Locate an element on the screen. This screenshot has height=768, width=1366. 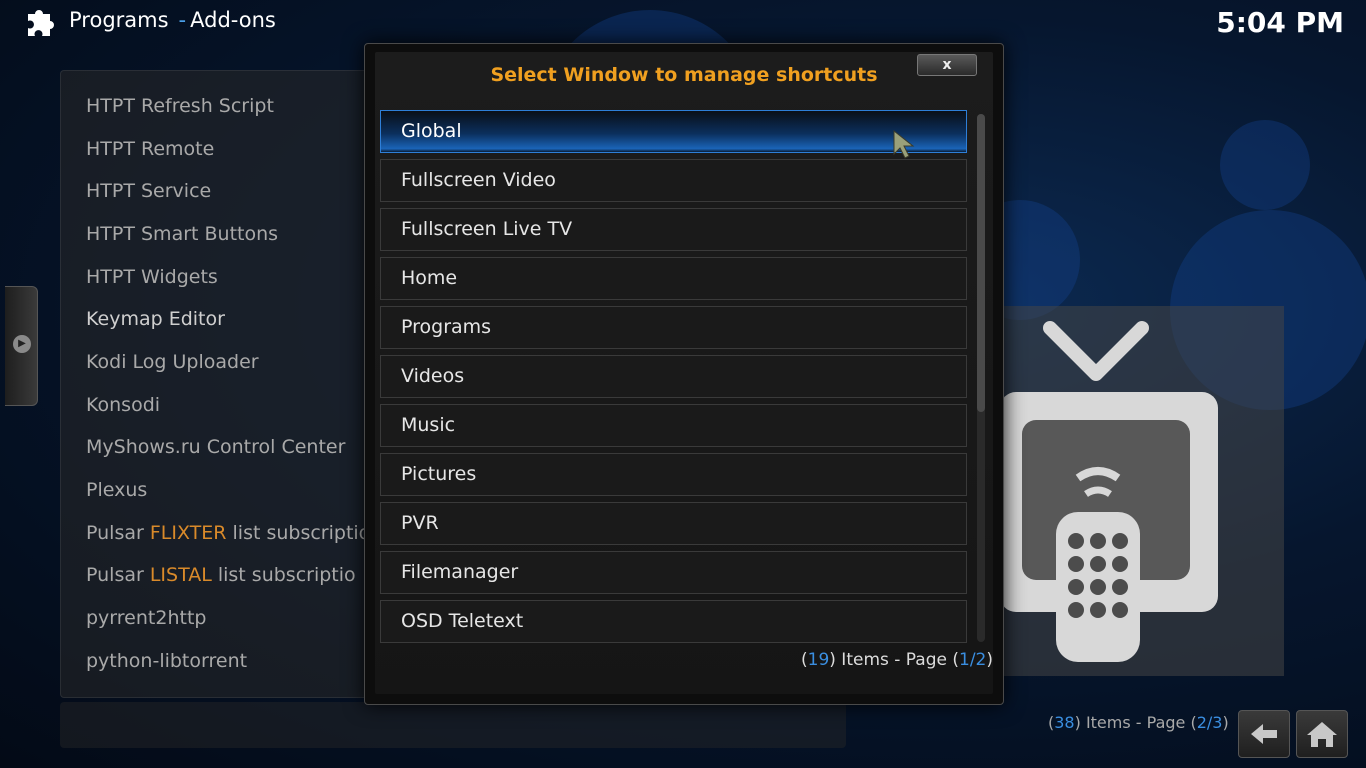
list-item: Plexus is located at coordinates (116, 490).